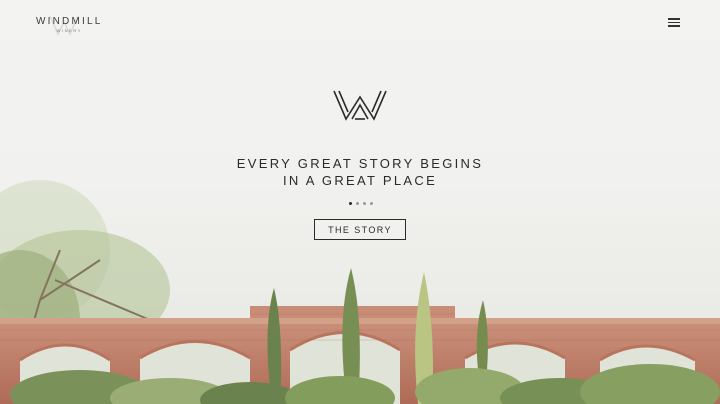 This screenshot has width=720, height=404. Describe the element at coordinates (360, 105) in the screenshot. I see `winery-w-monogram-icon` at that location.